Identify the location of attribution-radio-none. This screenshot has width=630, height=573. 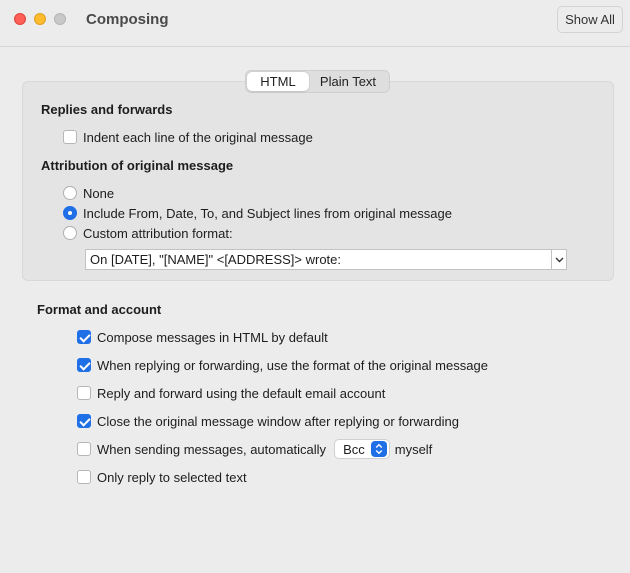
(70, 193).